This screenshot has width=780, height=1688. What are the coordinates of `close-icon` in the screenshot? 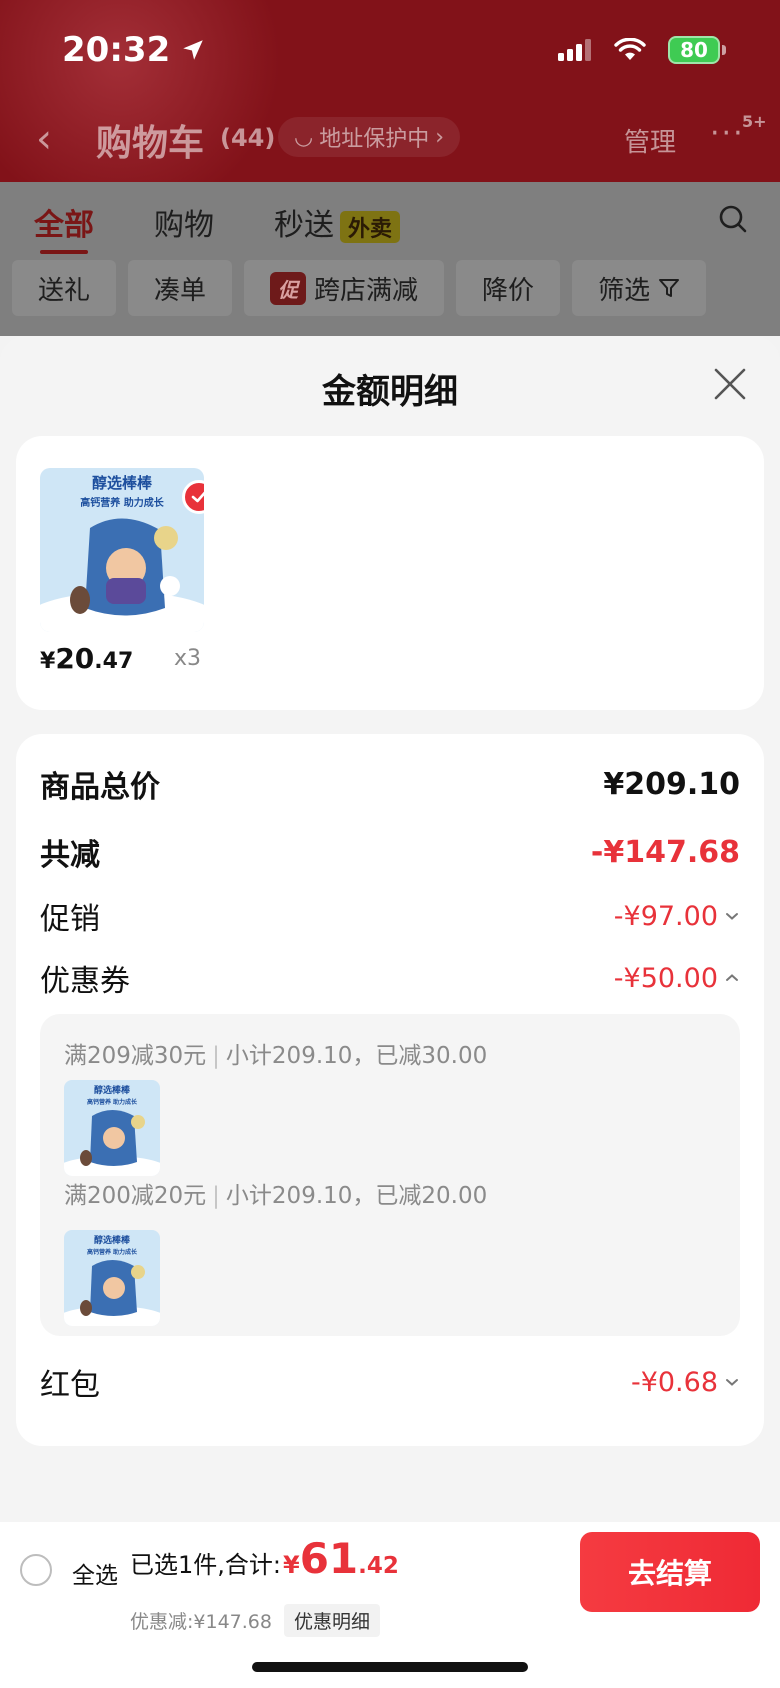 It's located at (730, 384).